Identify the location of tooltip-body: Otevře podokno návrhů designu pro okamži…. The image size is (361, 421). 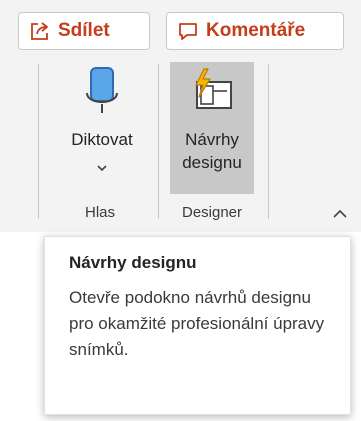
(197, 323).